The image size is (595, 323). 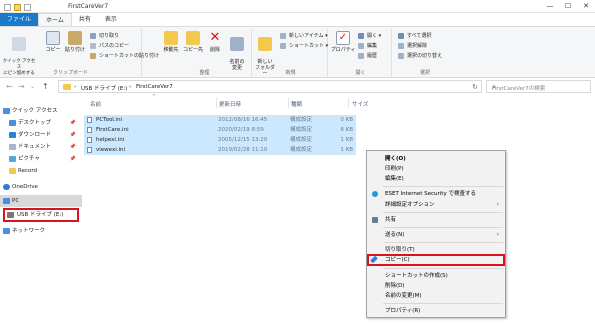 I want to click on file-row: viewexi.ini 2019/02/28 11:10 構成設定 1 KB, so click(x=220, y=150).